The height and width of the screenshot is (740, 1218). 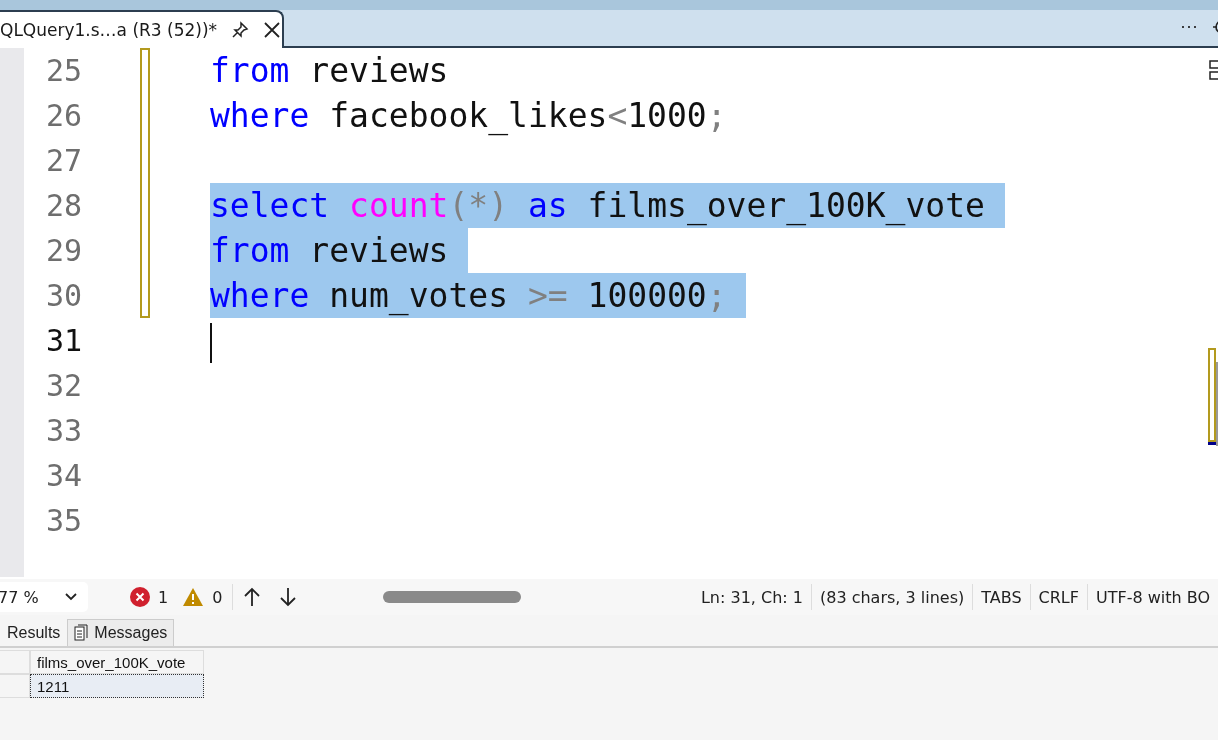 What do you see at coordinates (468, 116) in the screenshot?
I see `code-line: where facebook_likes<1000;` at bounding box center [468, 116].